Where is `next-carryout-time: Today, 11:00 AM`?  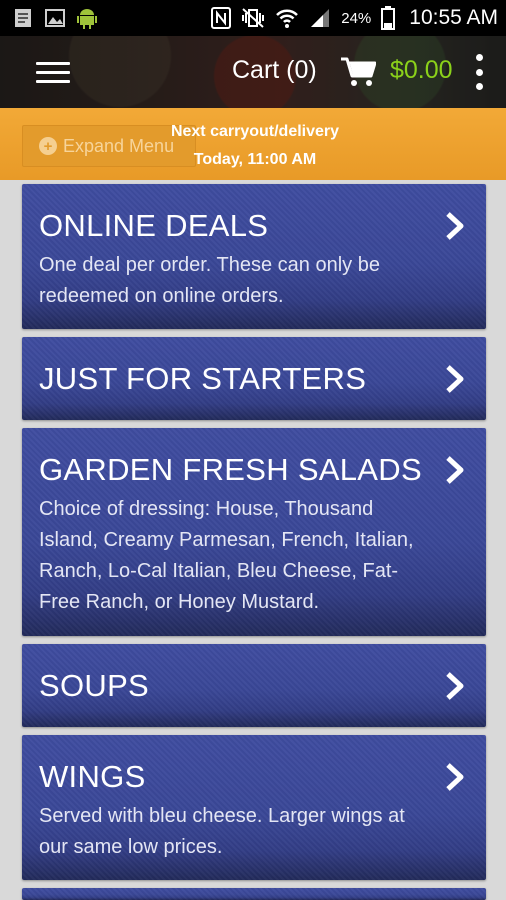
next-carryout-time: Today, 11:00 AM is located at coordinates (255, 159).